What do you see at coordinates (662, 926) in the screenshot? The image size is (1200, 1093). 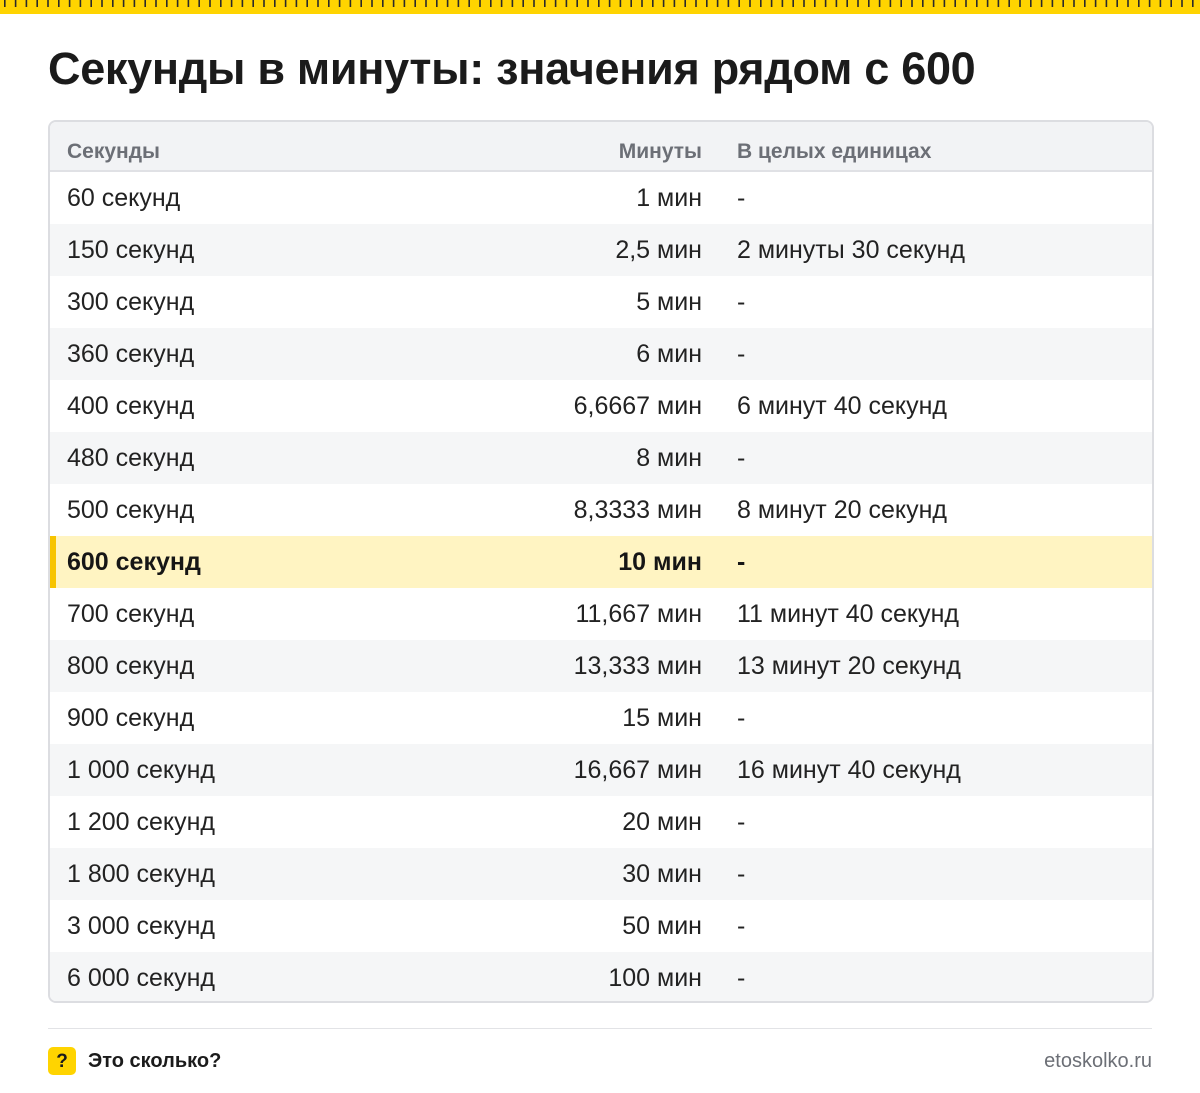 I see `cell-minutes: 50 мин` at bounding box center [662, 926].